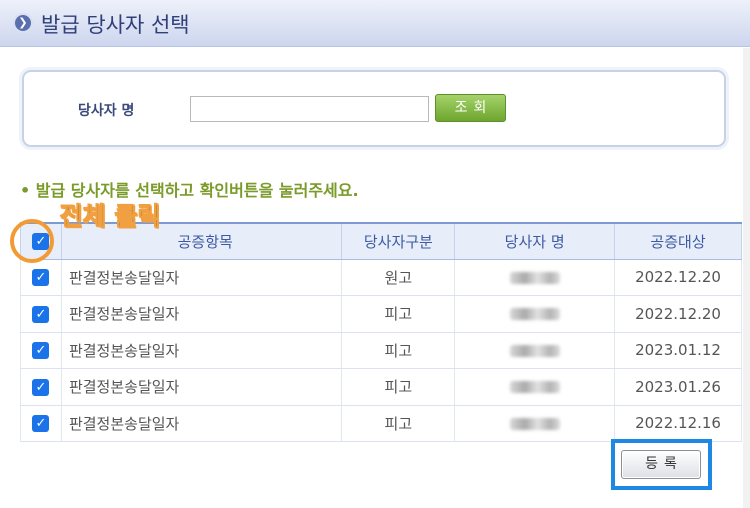 The width and height of the screenshot is (750, 508). Describe the element at coordinates (23, 23) in the screenshot. I see `chevron-right-circle-icon: ❯` at that location.